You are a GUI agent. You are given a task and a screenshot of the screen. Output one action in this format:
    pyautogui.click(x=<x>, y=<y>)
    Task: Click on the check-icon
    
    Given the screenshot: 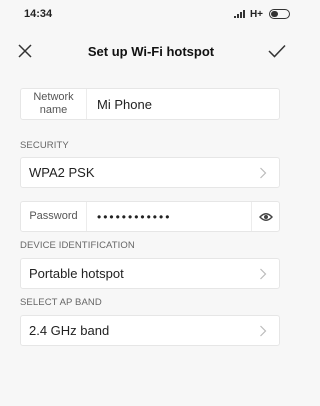 What is the action you would take?
    pyautogui.click(x=277, y=51)
    